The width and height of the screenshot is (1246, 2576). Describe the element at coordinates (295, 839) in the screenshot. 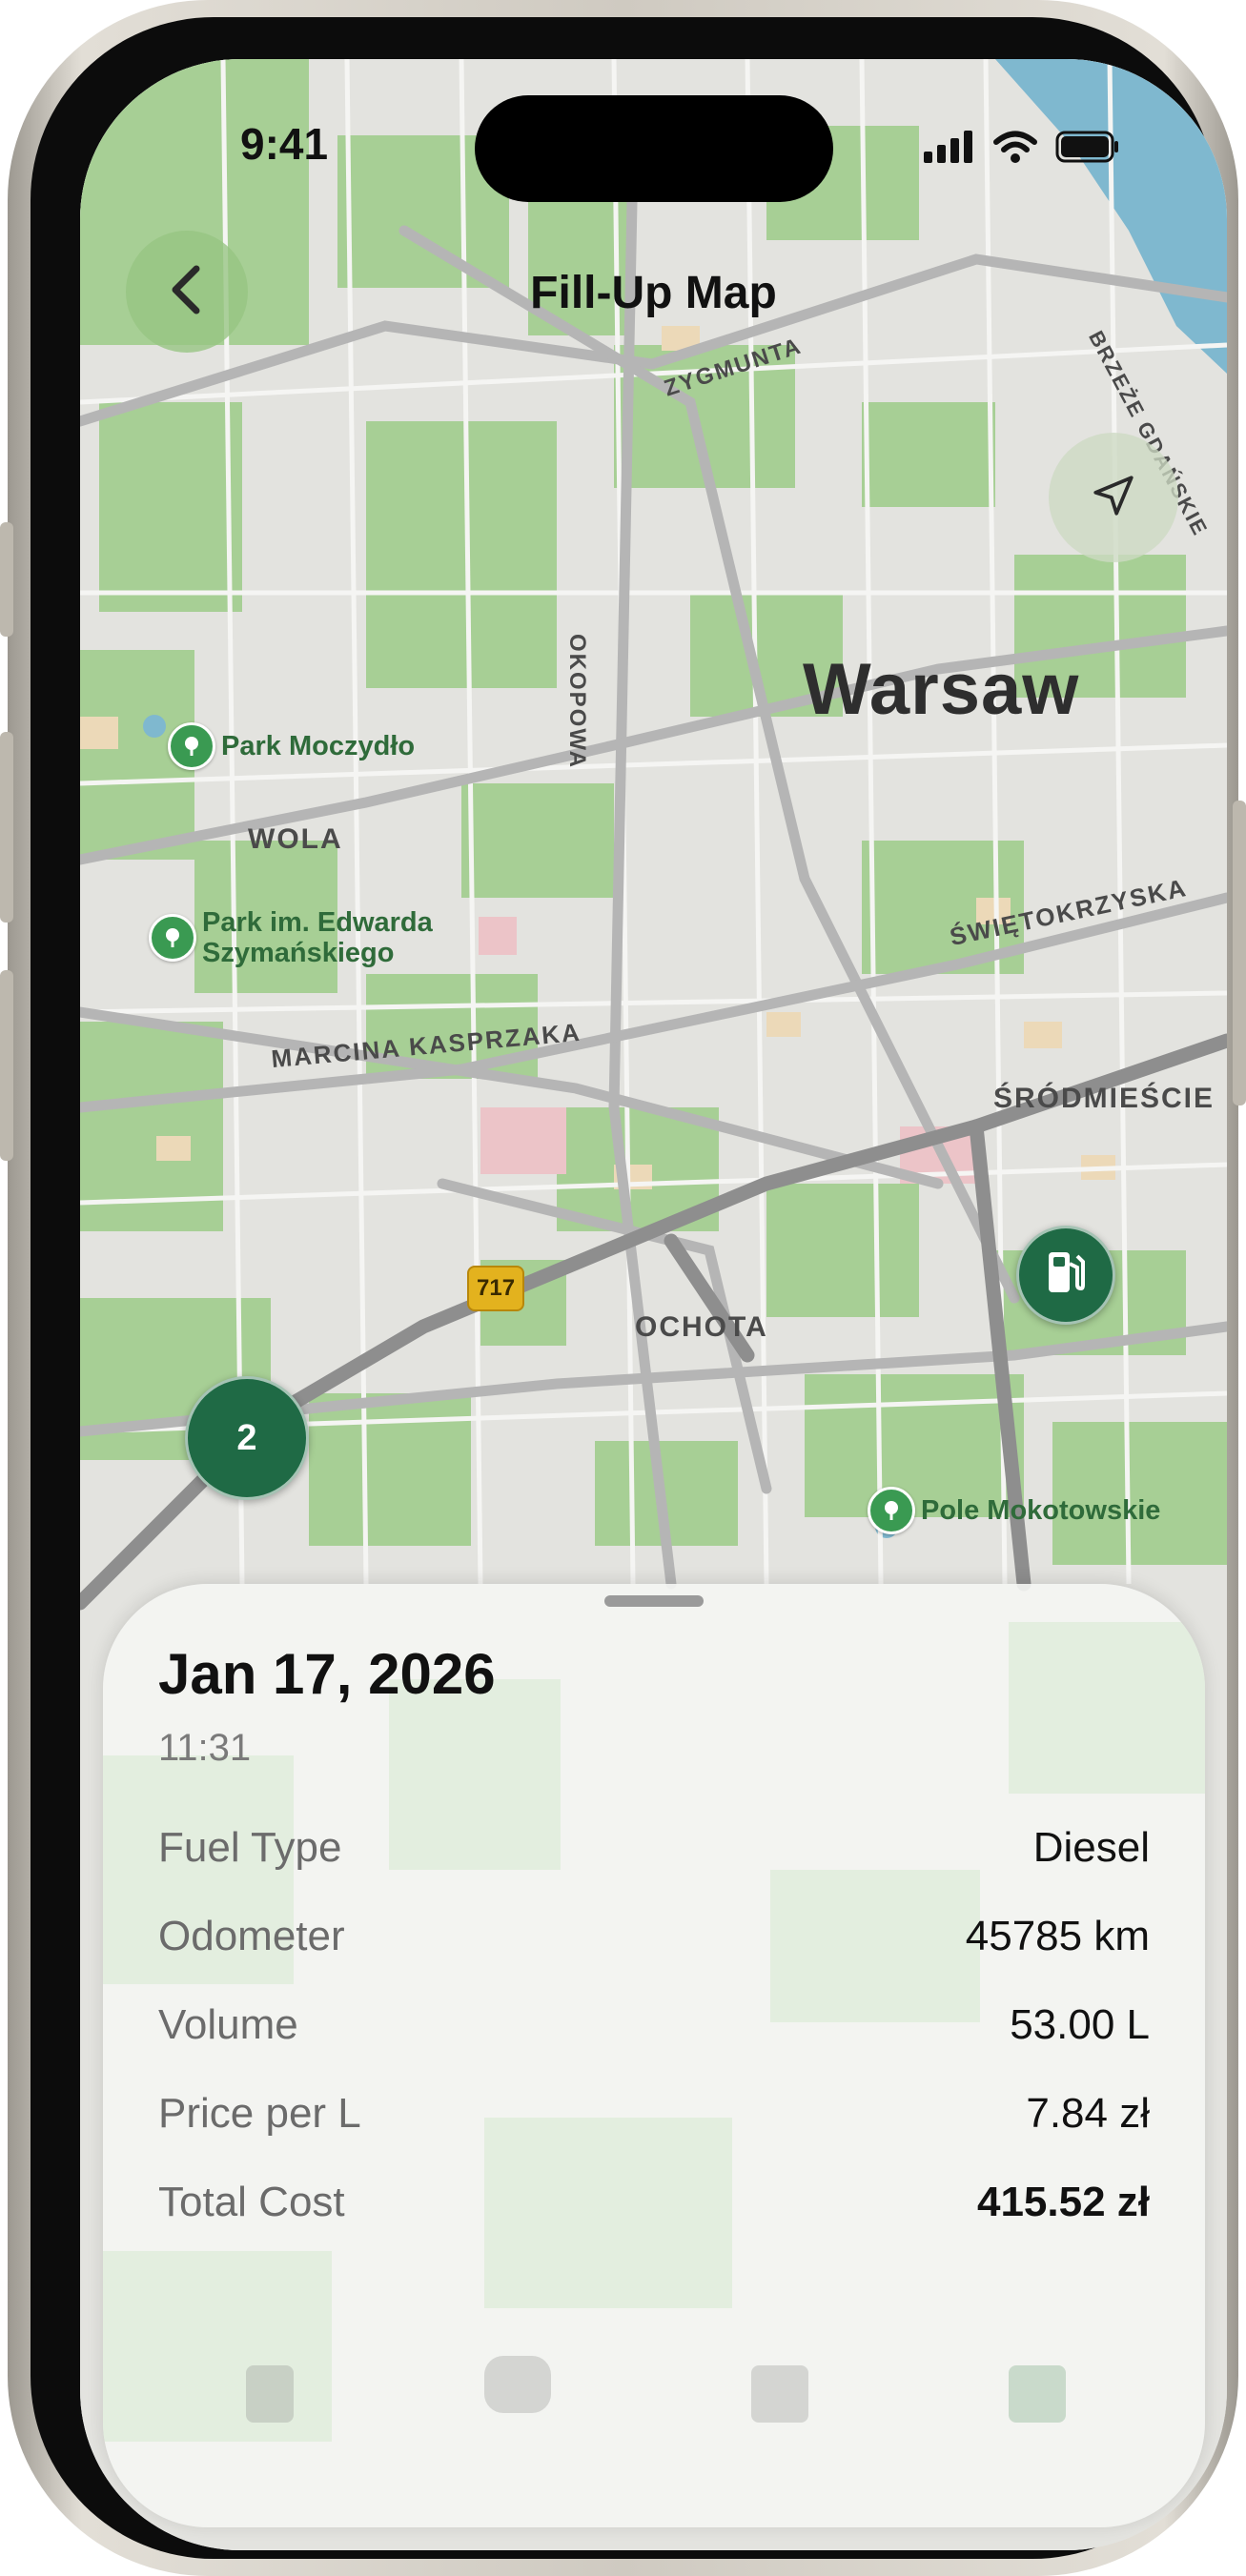

I see `district-label-wola: WOLA` at that location.